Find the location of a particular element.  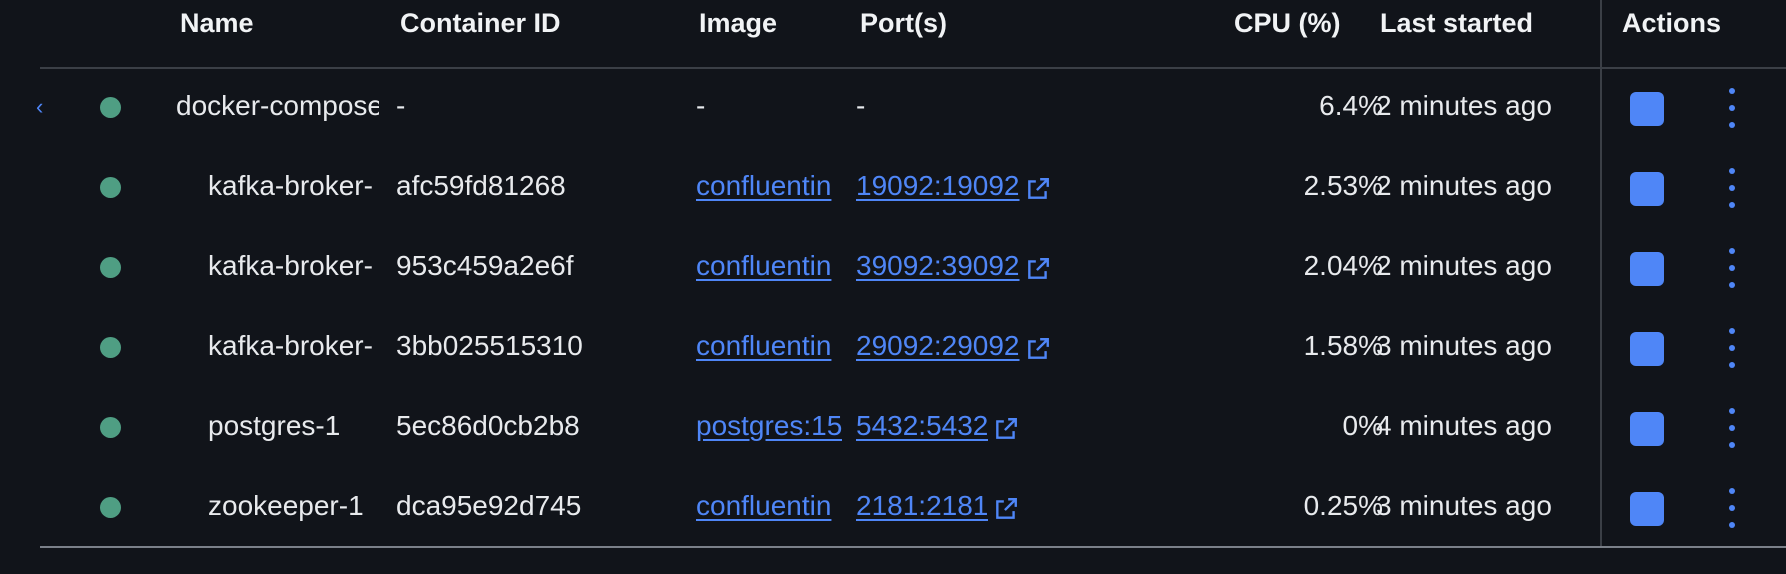

container-name: postgres-1 is located at coordinates (293, 426).